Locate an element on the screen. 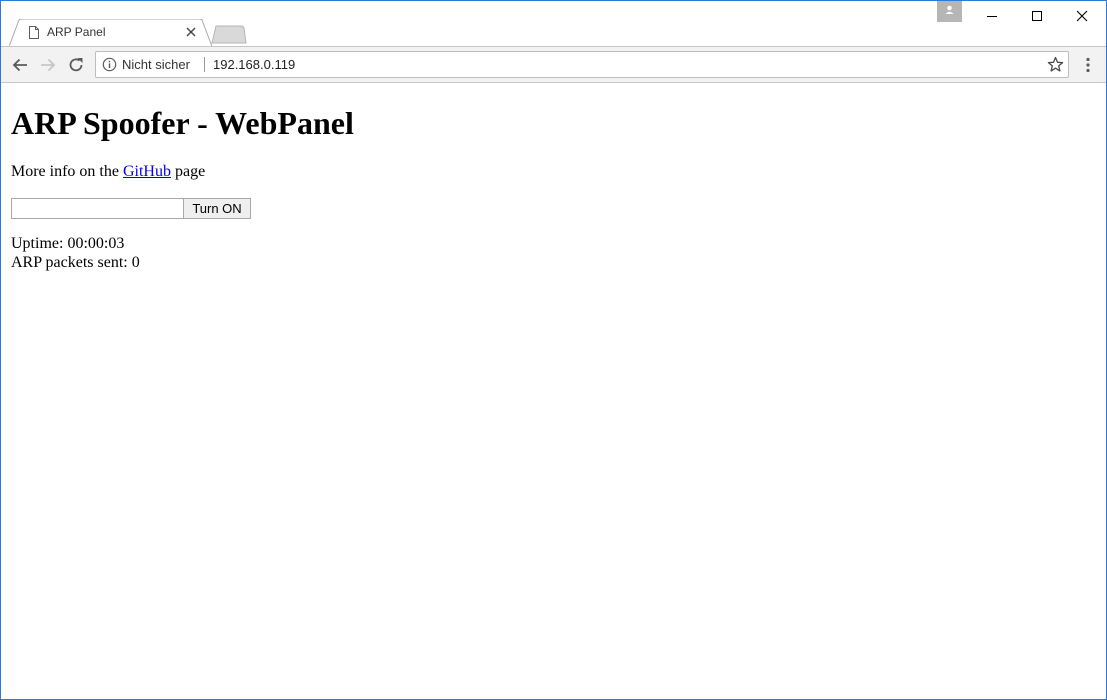 The image size is (1107, 700). maximize-button is located at coordinates (1037, 16).